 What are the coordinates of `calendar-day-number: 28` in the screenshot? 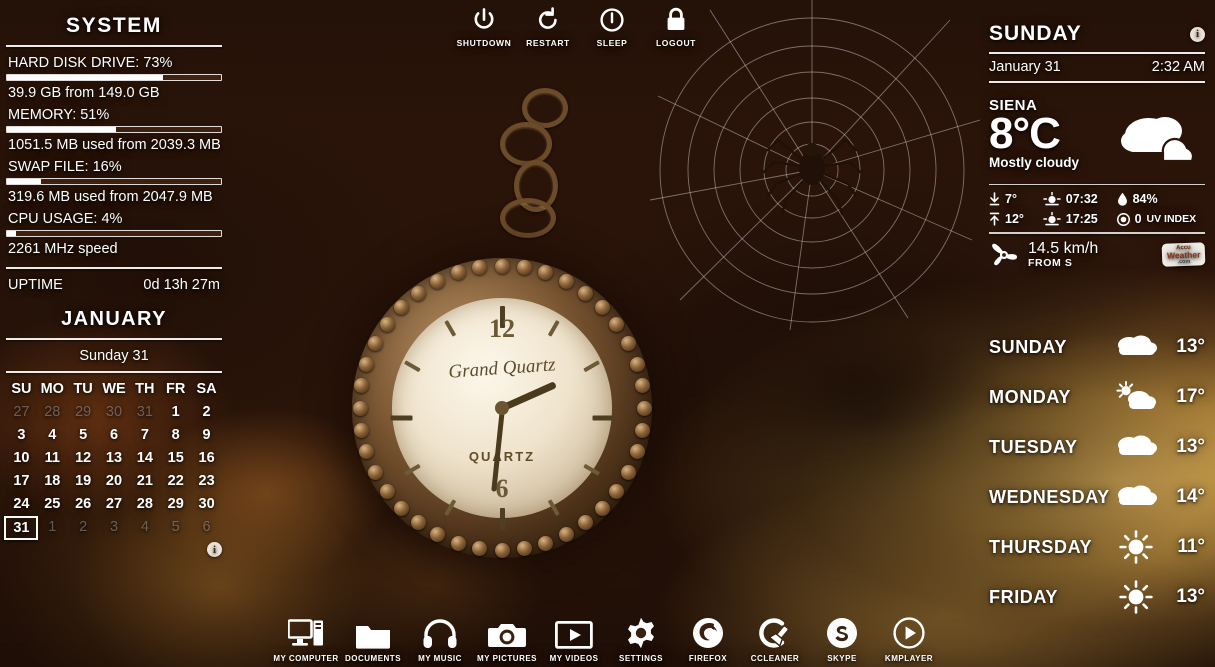 It's located at (52, 412).